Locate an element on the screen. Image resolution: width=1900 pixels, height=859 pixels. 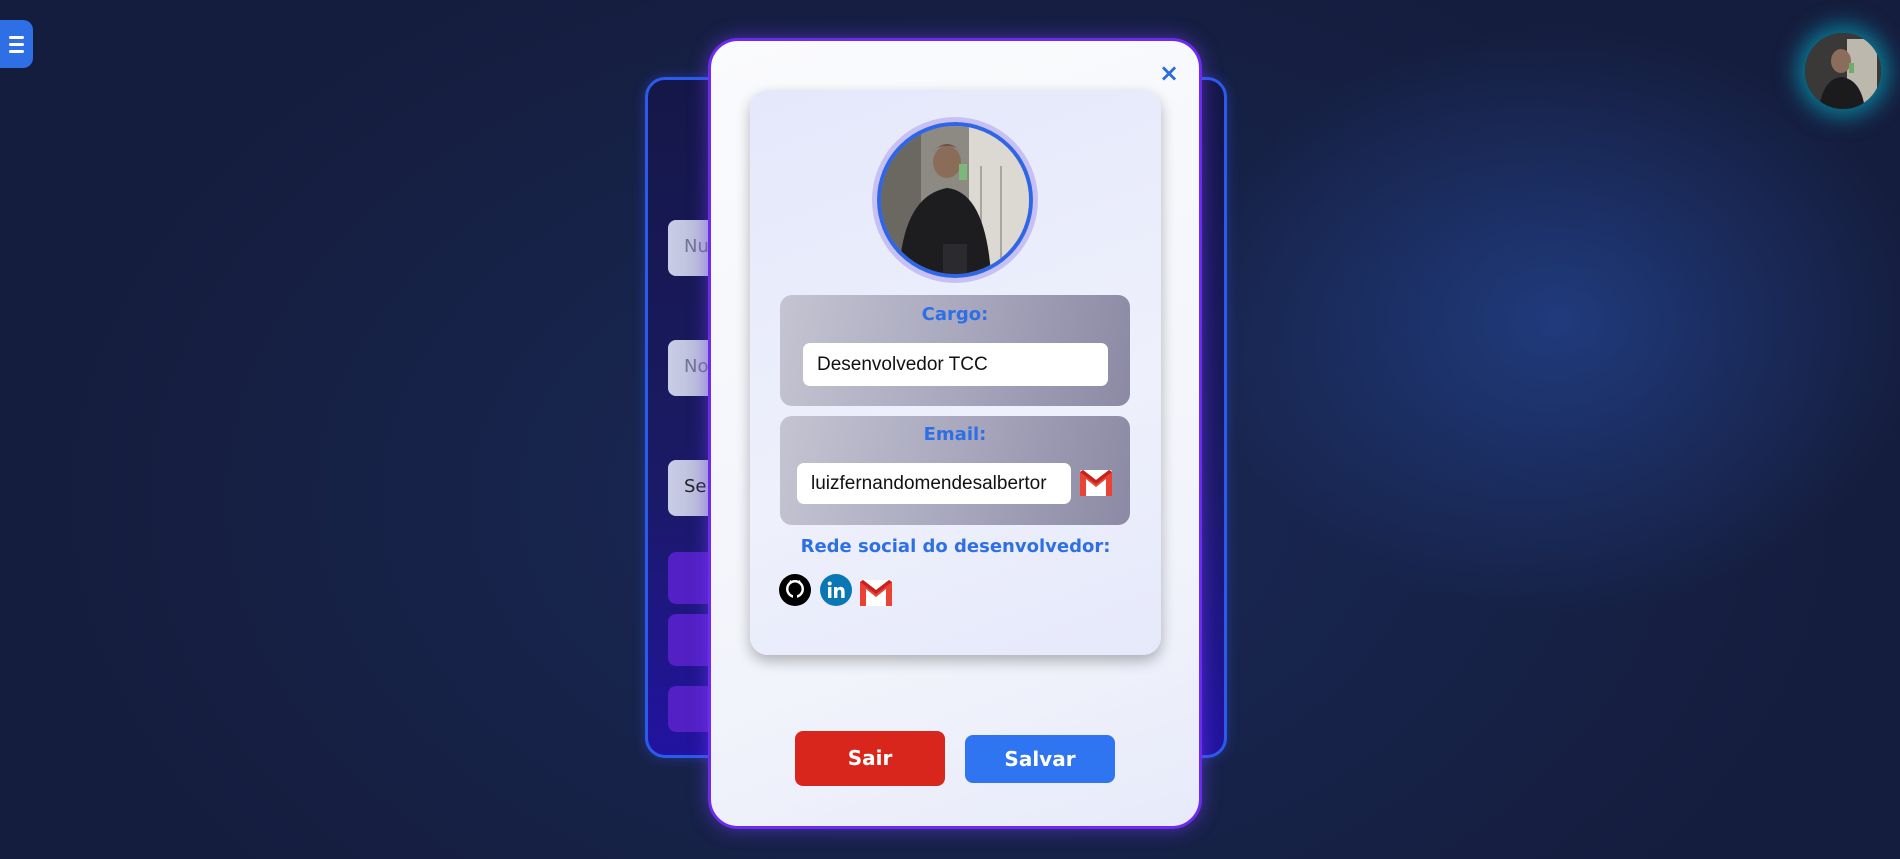
email-section: Email: luizfernandomendesalbertor is located at coordinates (955, 470).